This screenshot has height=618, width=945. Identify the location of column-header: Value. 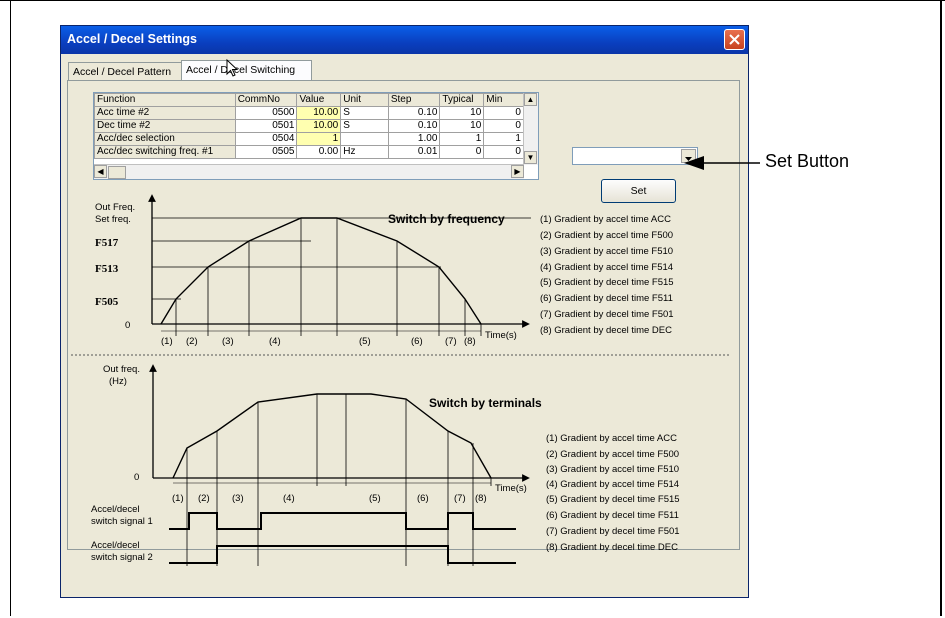
(319, 100).